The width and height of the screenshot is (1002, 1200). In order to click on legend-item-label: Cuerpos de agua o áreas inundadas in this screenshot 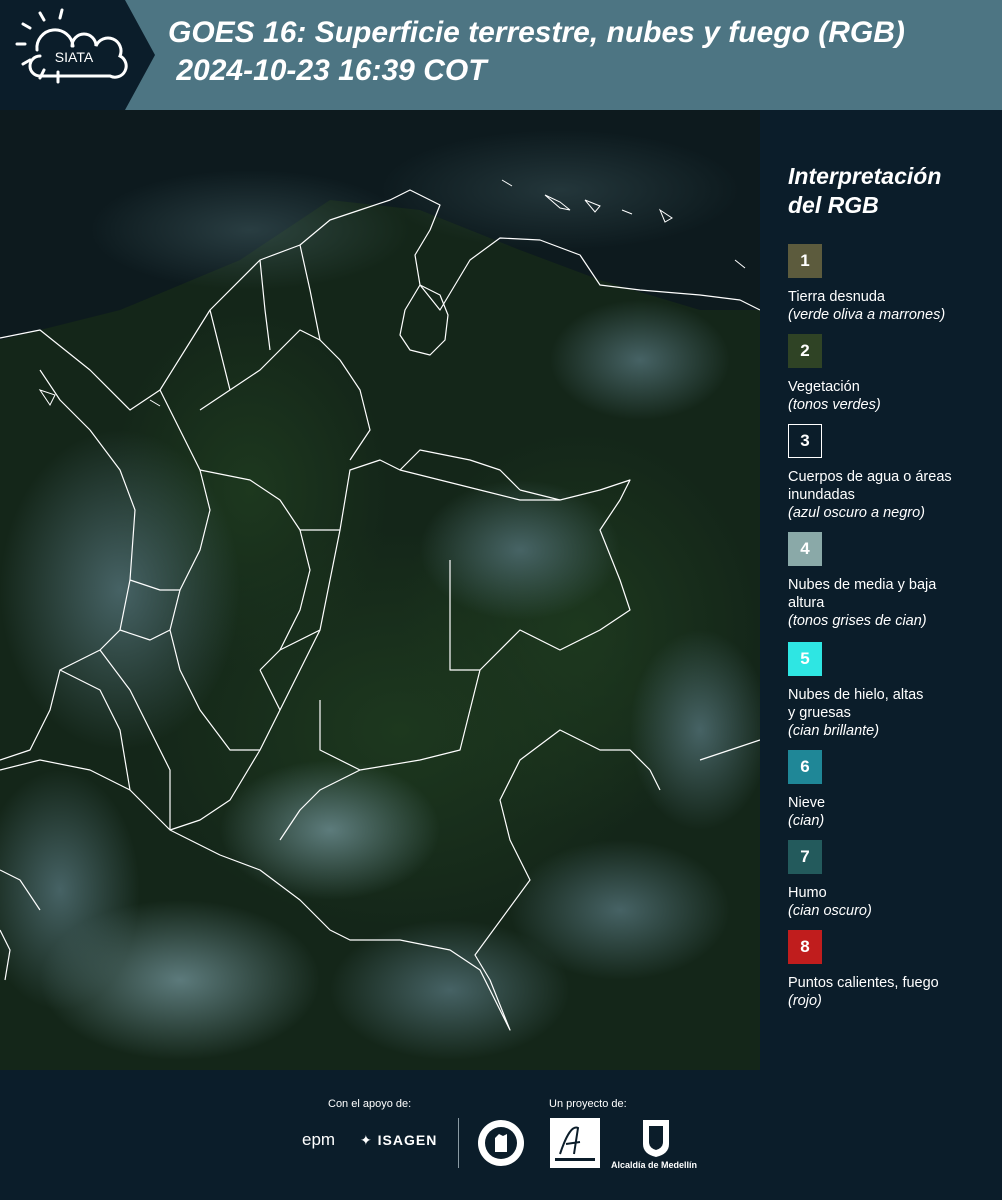, I will do `click(870, 486)`.